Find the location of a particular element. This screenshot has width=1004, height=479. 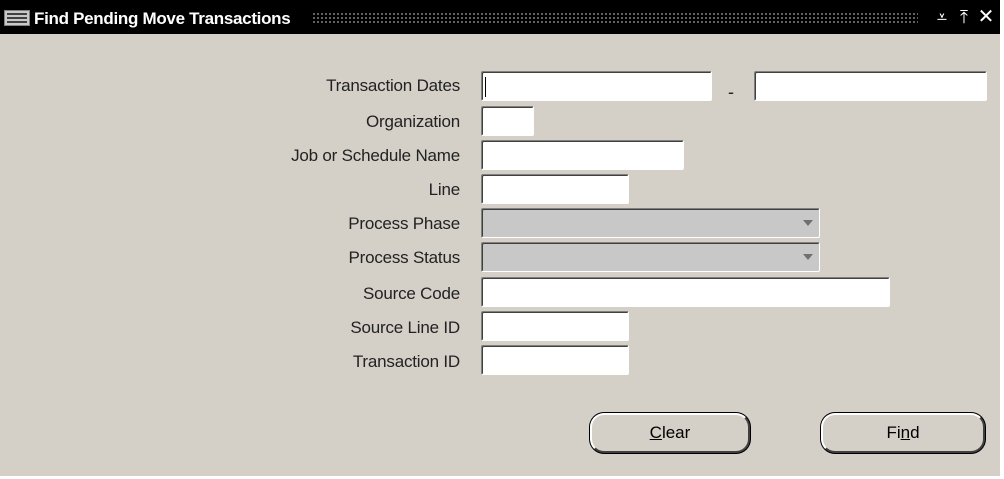

line-field is located at coordinates (555, 189).